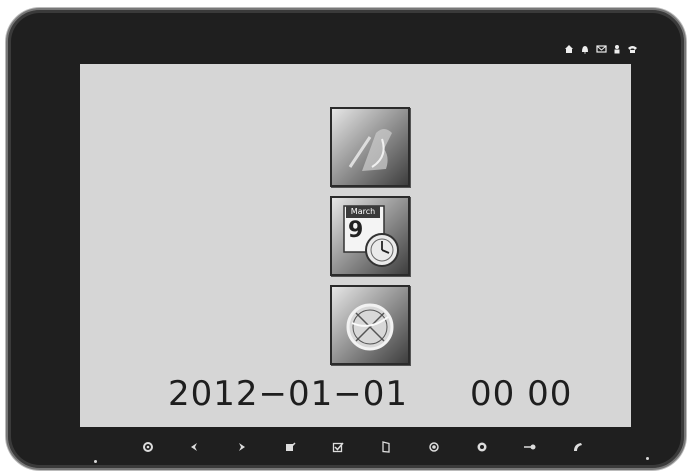 This screenshot has height=476, width=693. I want to click on monitor-icon, so click(482, 447).